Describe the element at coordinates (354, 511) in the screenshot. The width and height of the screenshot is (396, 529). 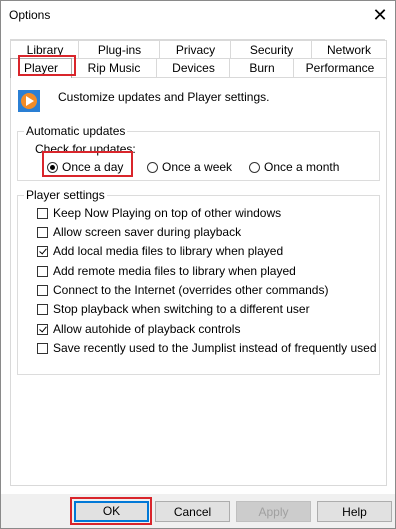
I see `help-button: Help` at that location.